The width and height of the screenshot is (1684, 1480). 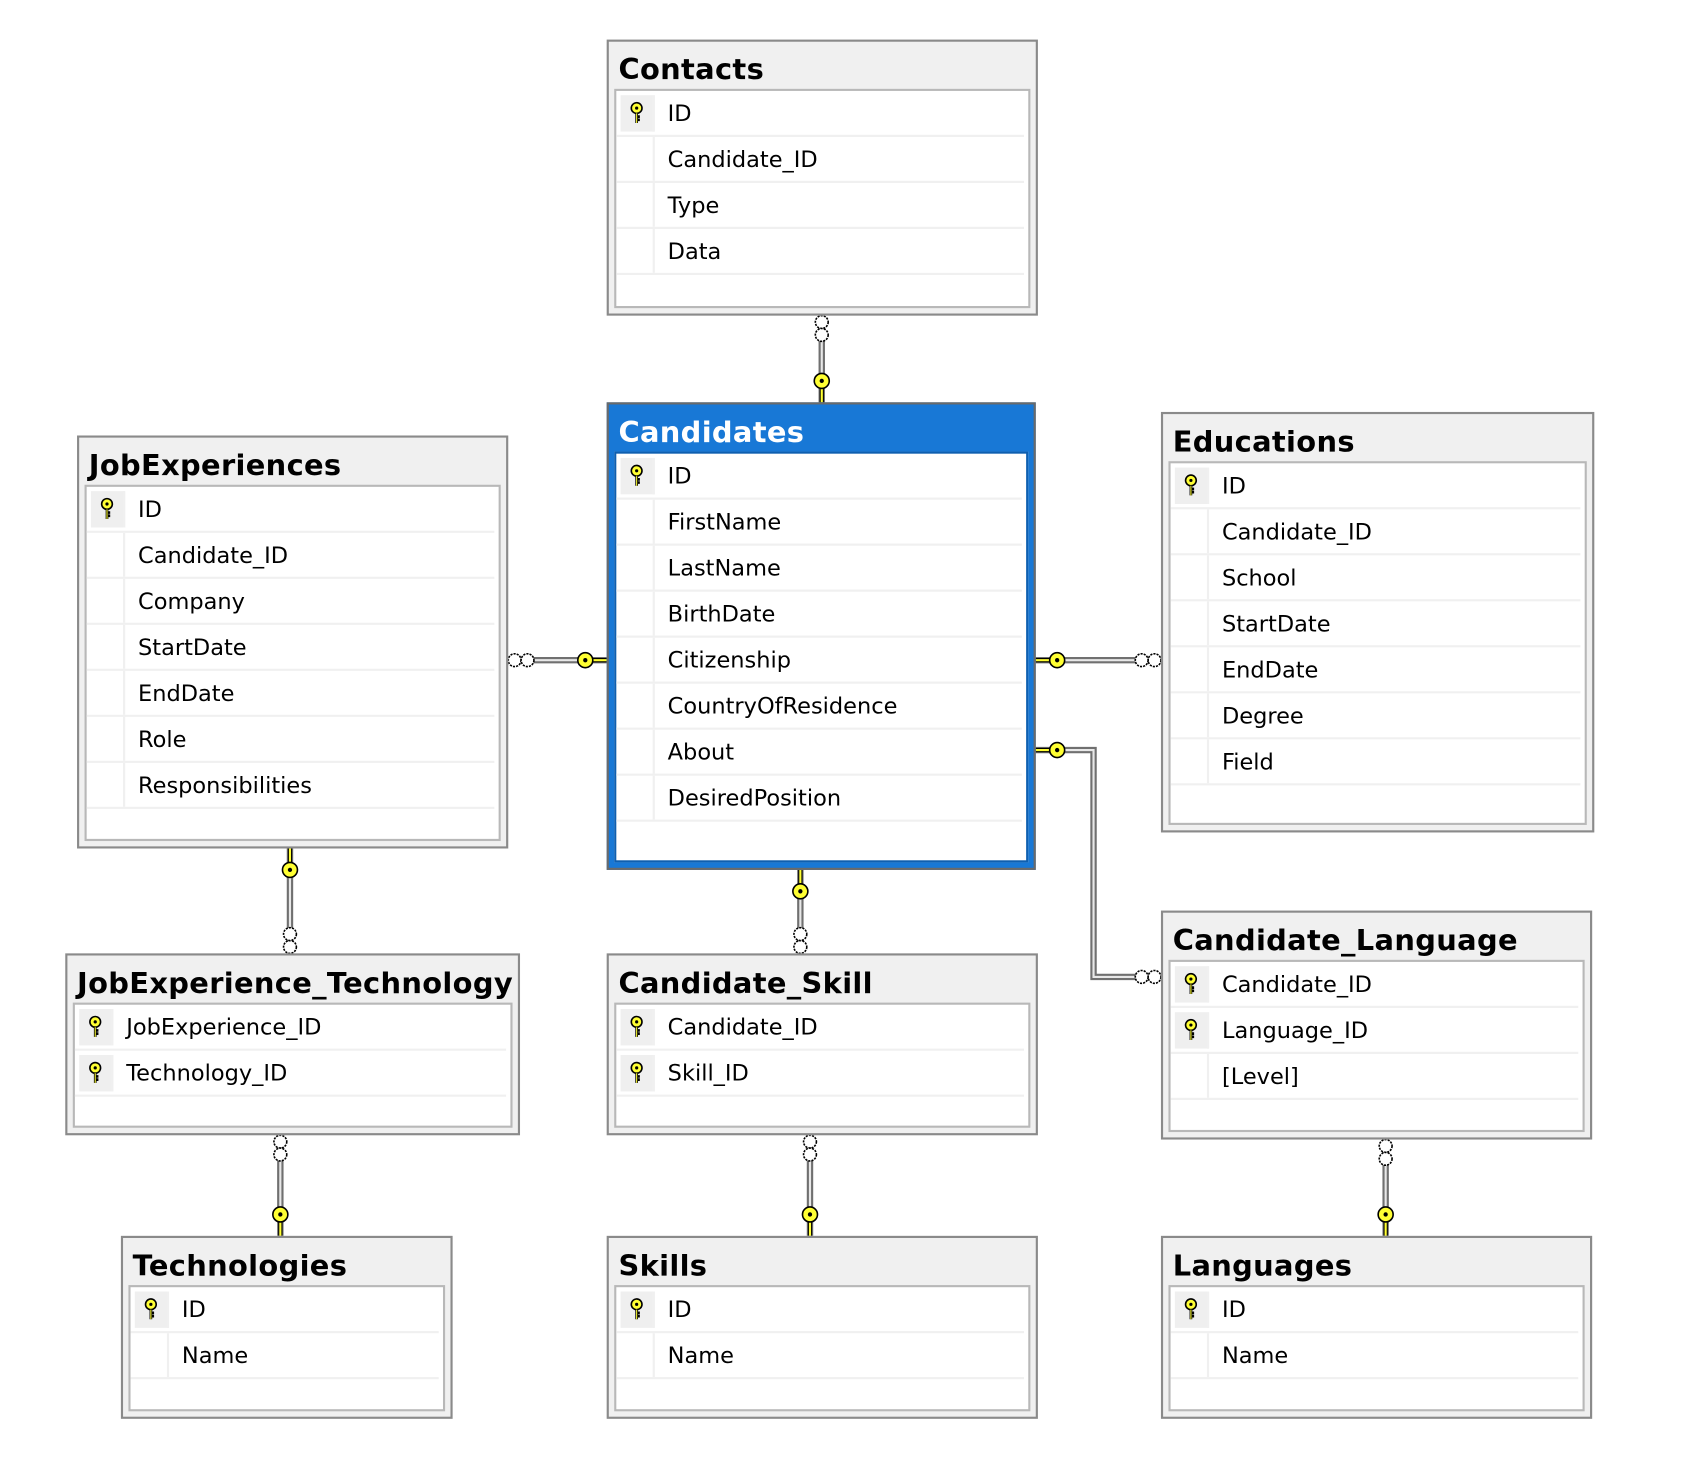 What do you see at coordinates (822, 979) in the screenshot?
I see `table-title: Candidate_Skill` at bounding box center [822, 979].